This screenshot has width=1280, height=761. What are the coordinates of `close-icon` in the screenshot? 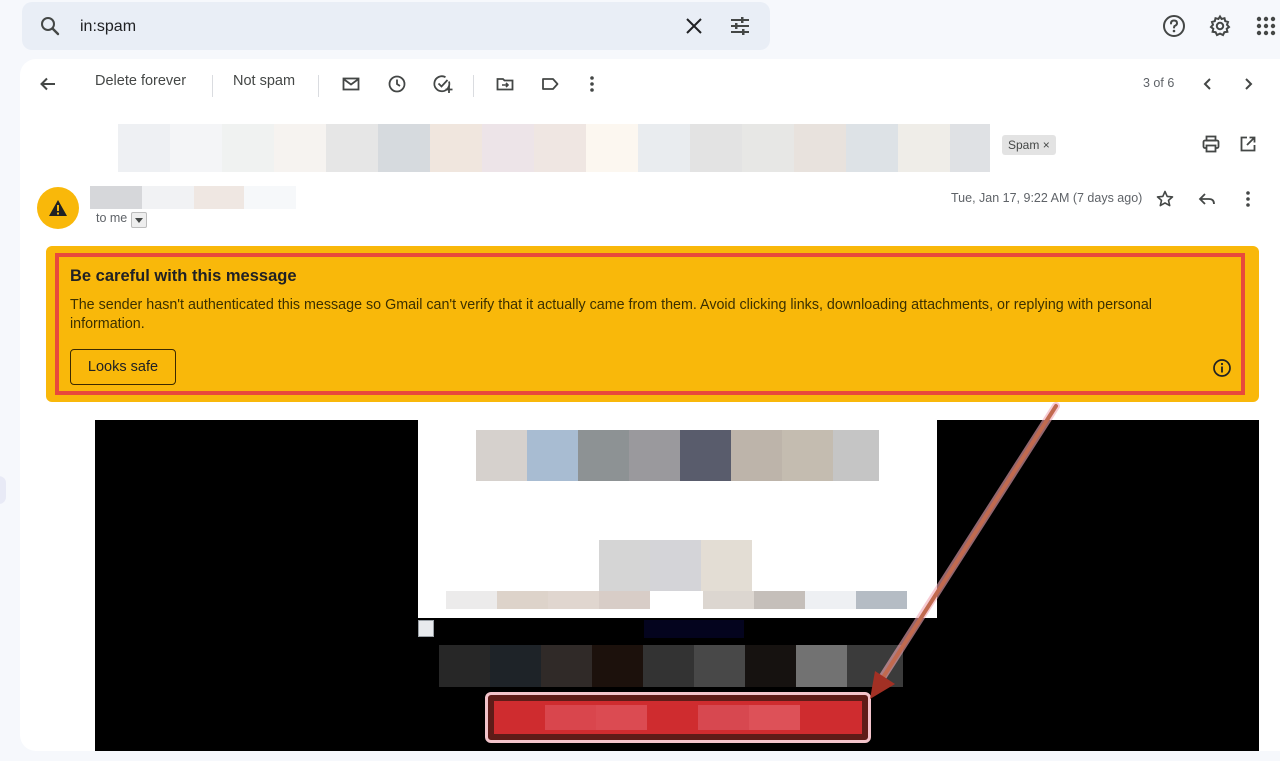 It's located at (694, 26).